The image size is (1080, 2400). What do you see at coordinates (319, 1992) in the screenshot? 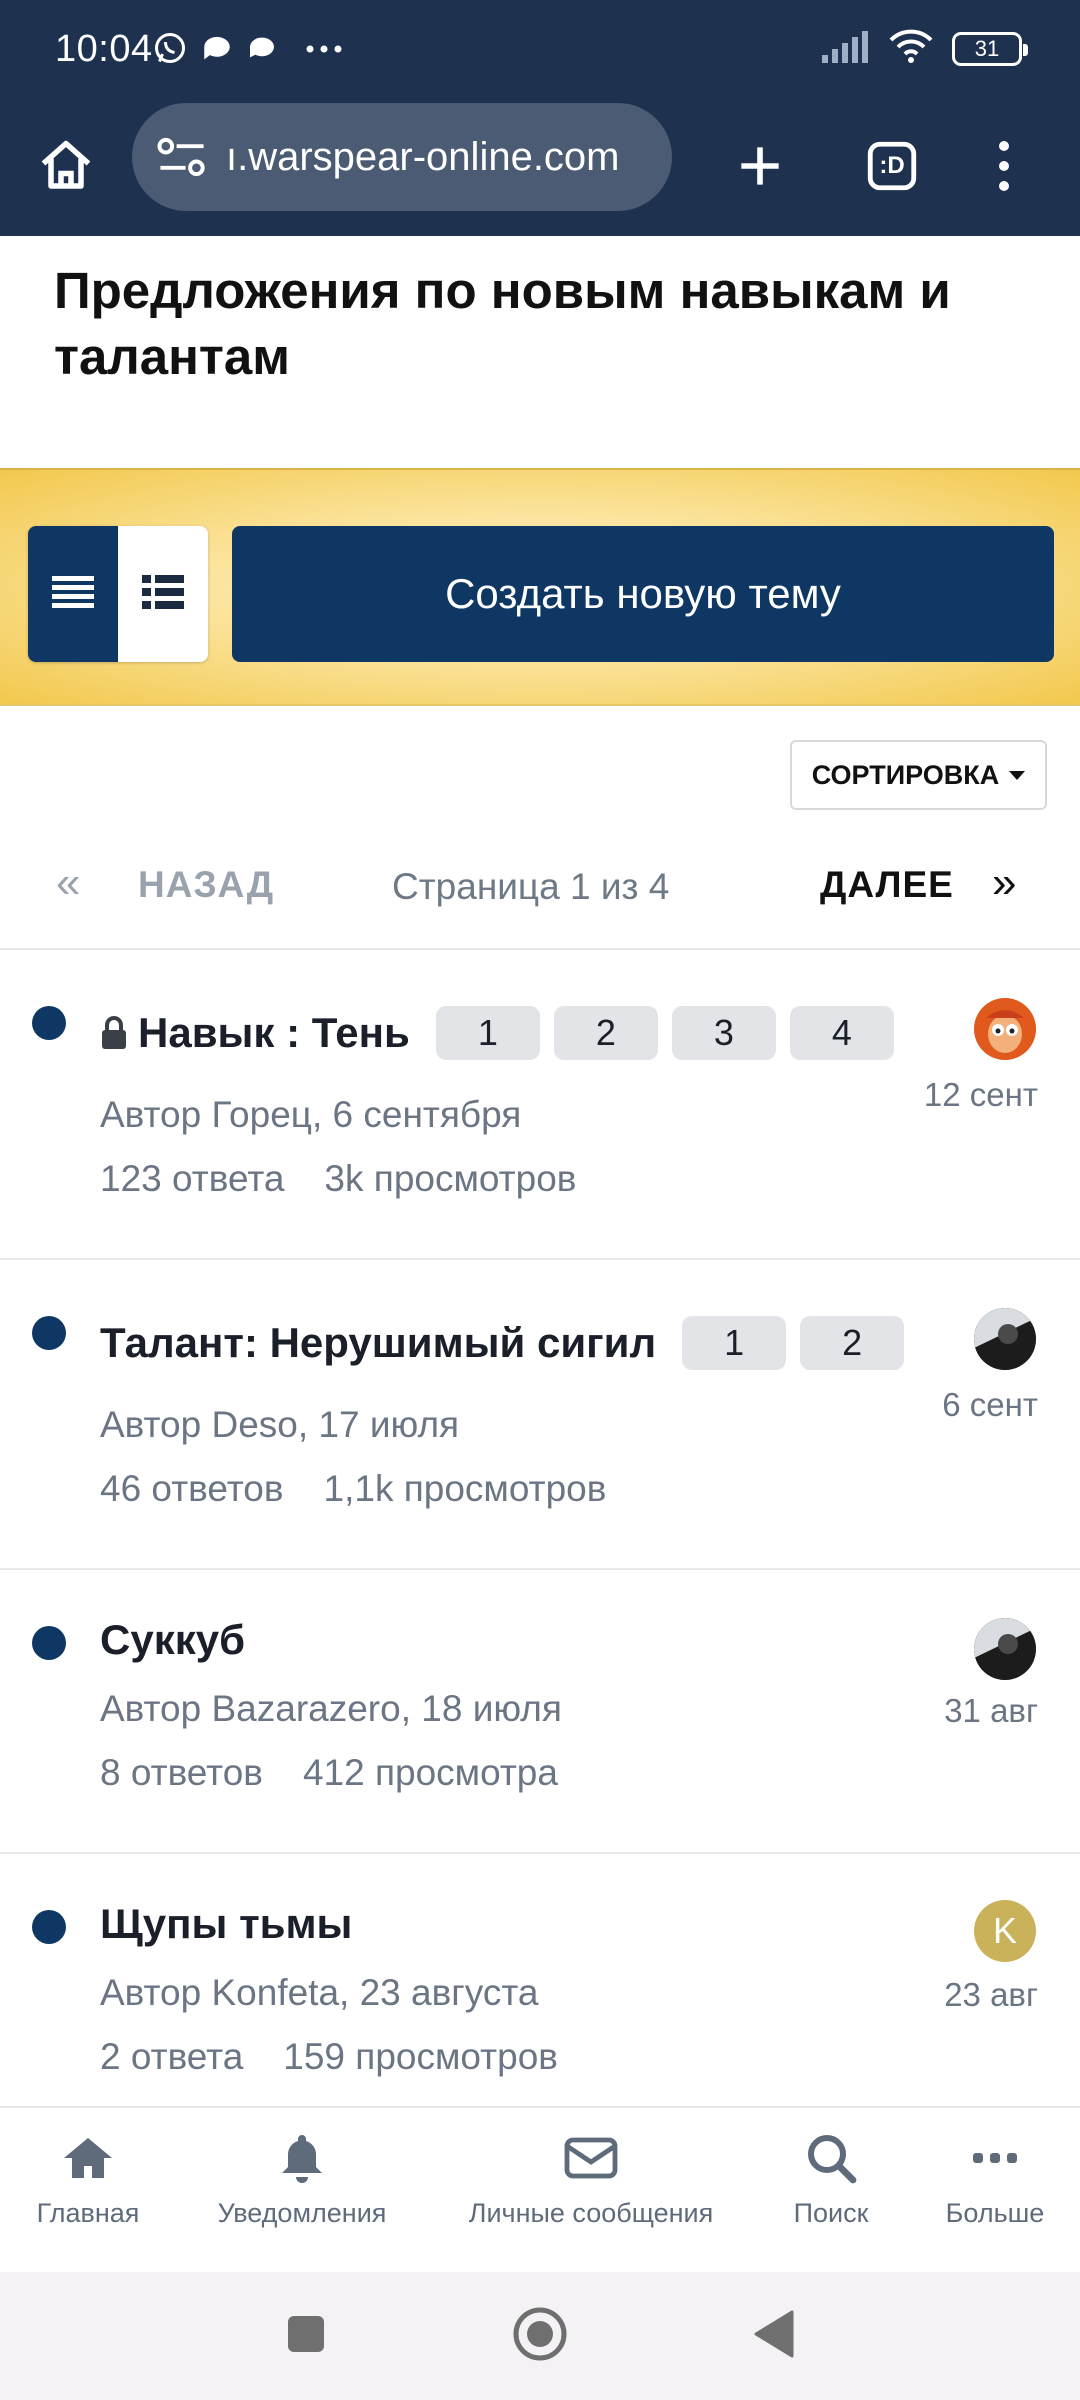
I see `topic-author-date: Автор Konfeta, 23 августа` at bounding box center [319, 1992].